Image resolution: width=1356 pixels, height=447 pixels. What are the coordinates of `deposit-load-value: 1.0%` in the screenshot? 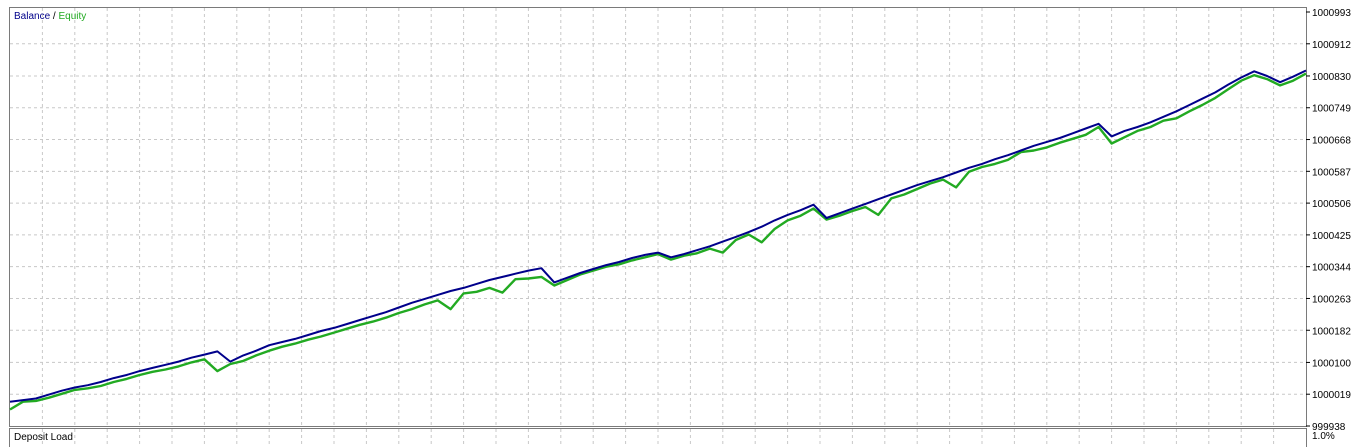 It's located at (1323, 436).